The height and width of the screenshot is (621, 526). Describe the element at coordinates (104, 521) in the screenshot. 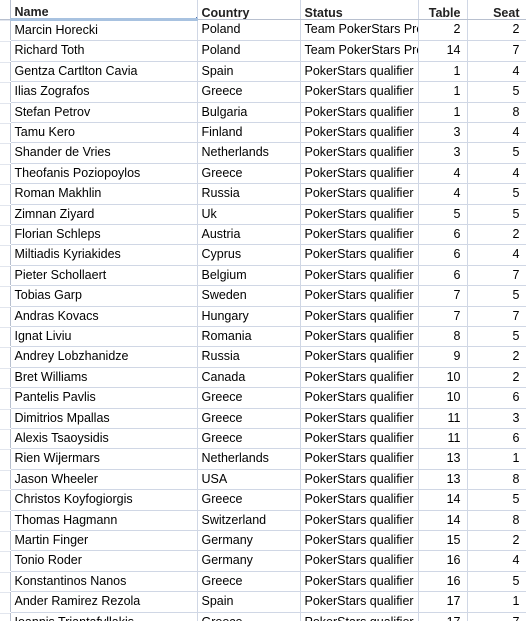

I see `cell-name: Thomas Hagmann` at that location.